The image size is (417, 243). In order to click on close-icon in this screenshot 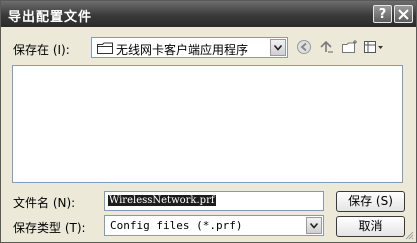, I will do `click(403, 14)`.